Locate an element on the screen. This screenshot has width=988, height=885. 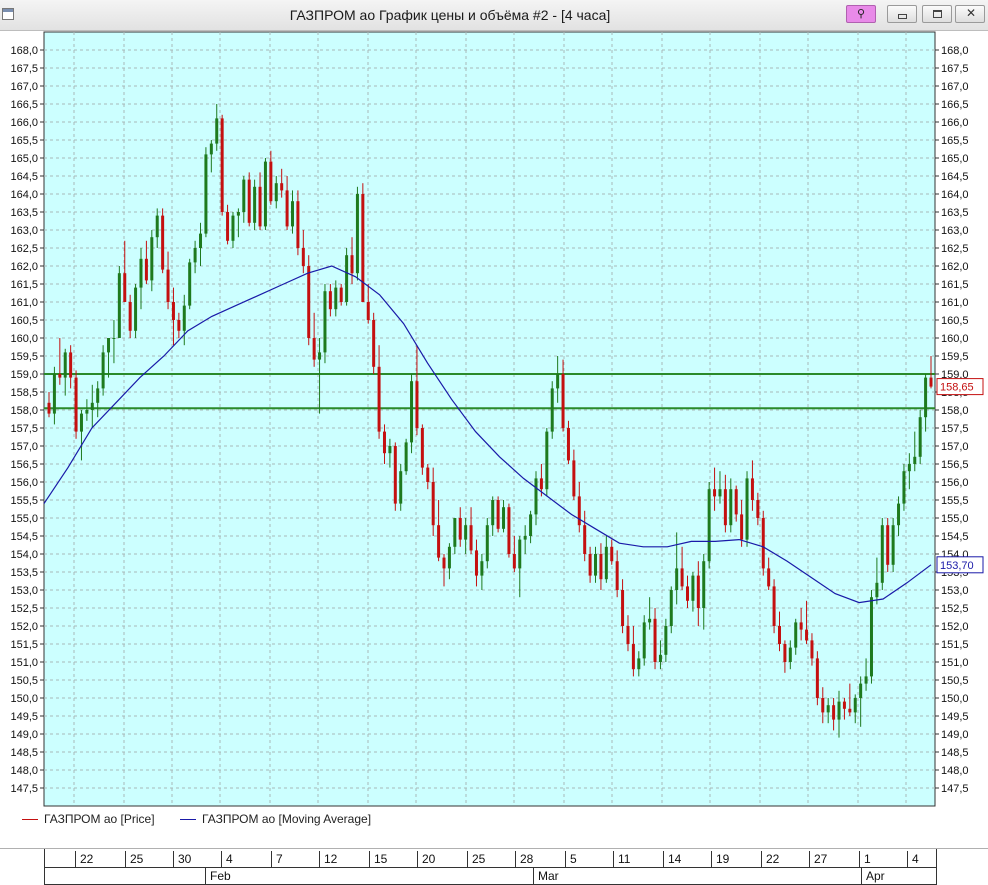
close-icon: ✕ is located at coordinates (971, 13).